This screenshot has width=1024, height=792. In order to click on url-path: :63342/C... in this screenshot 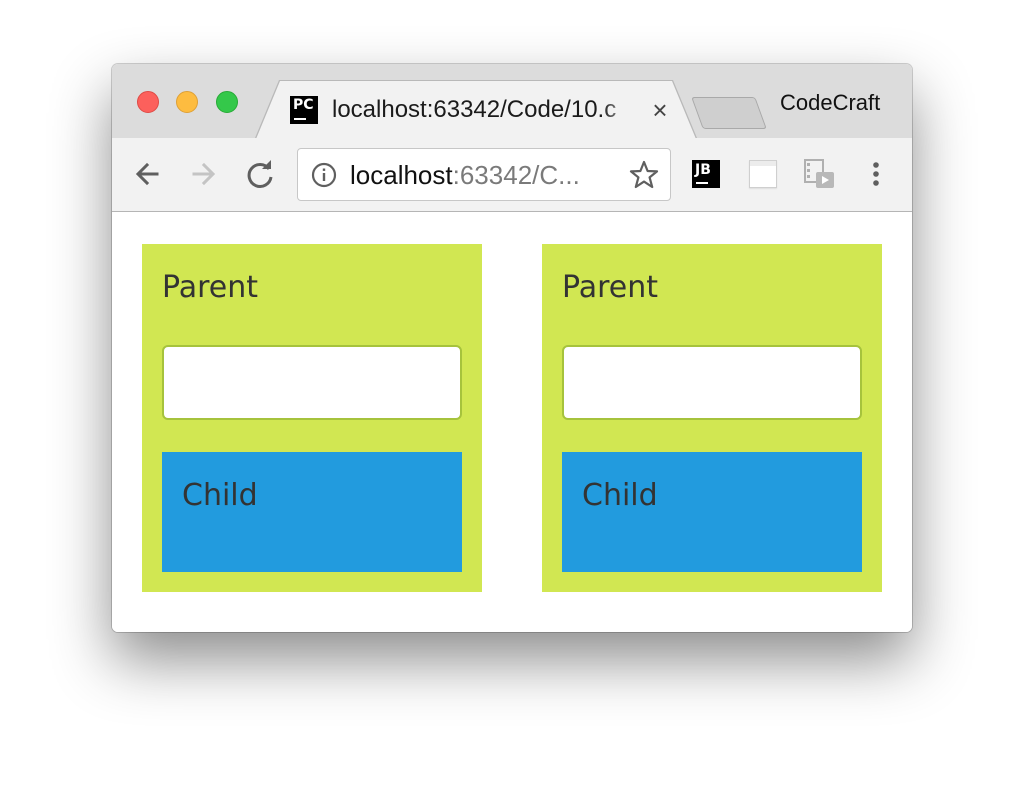, I will do `click(516, 175)`.